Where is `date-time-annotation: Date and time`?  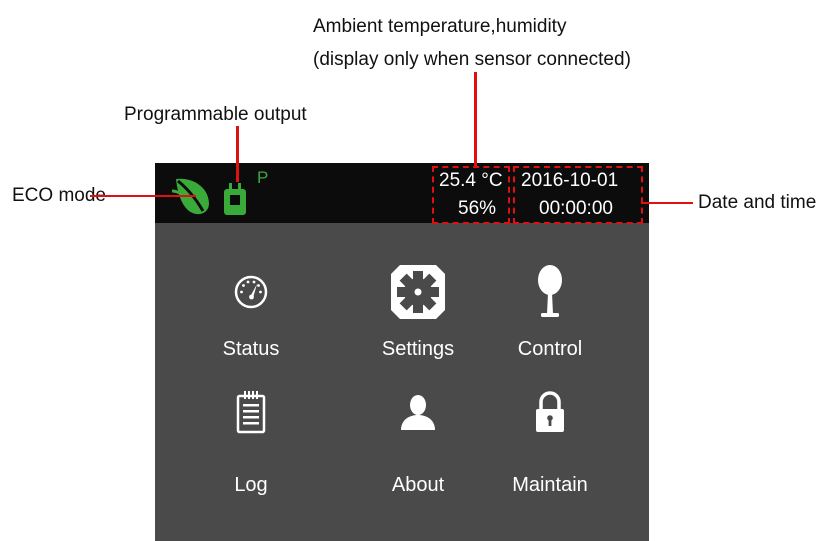
date-time-annotation: Date and time is located at coordinates (757, 202).